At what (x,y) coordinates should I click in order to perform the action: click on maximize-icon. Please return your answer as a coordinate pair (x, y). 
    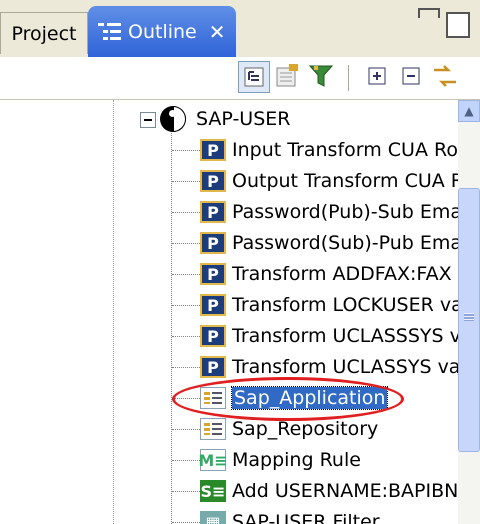
    Looking at the image, I should click on (458, 25).